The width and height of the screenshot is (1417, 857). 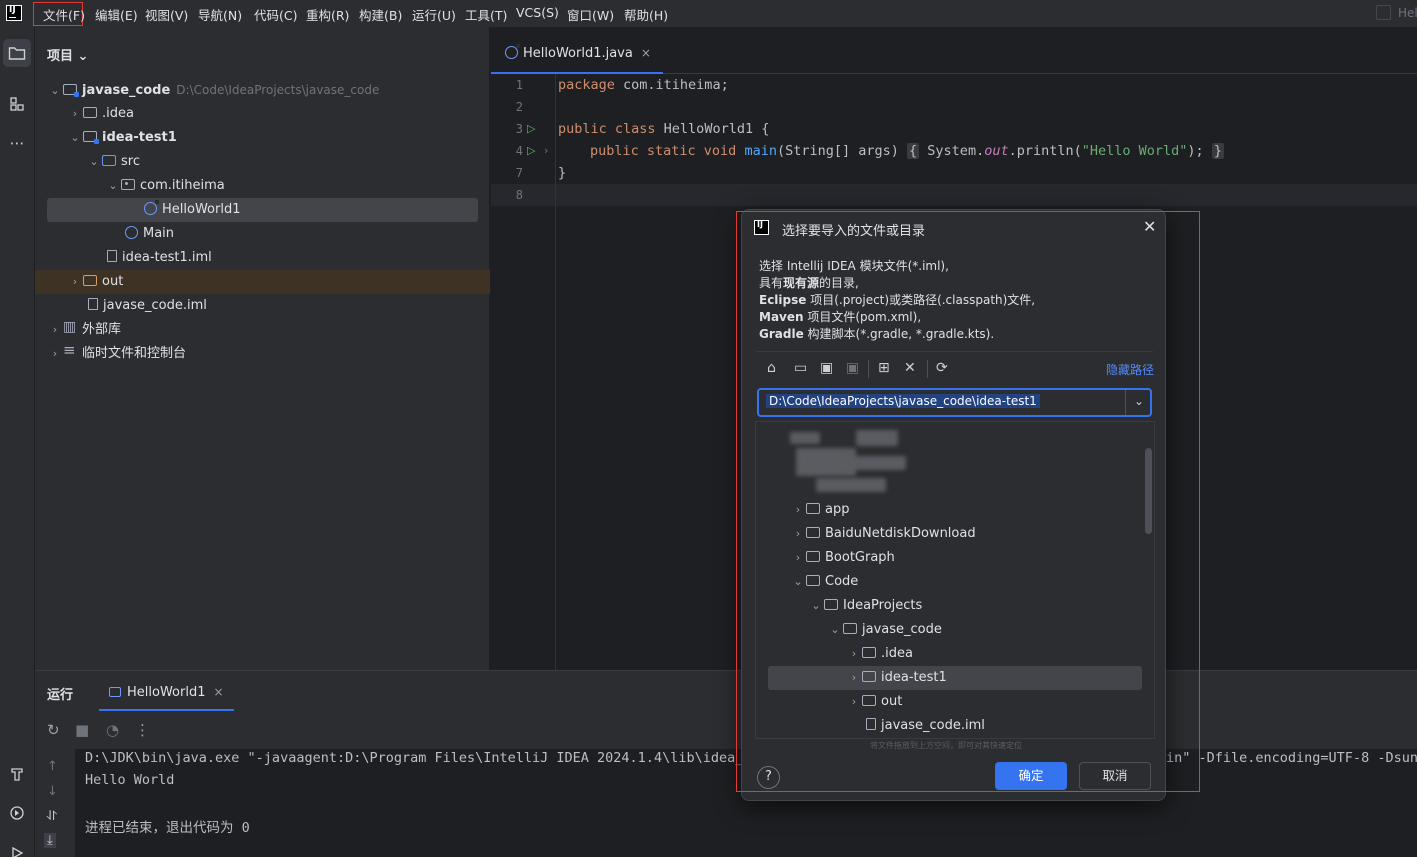 What do you see at coordinates (91, 137) in the screenshot?
I see `module-folder-icon` at bounding box center [91, 137].